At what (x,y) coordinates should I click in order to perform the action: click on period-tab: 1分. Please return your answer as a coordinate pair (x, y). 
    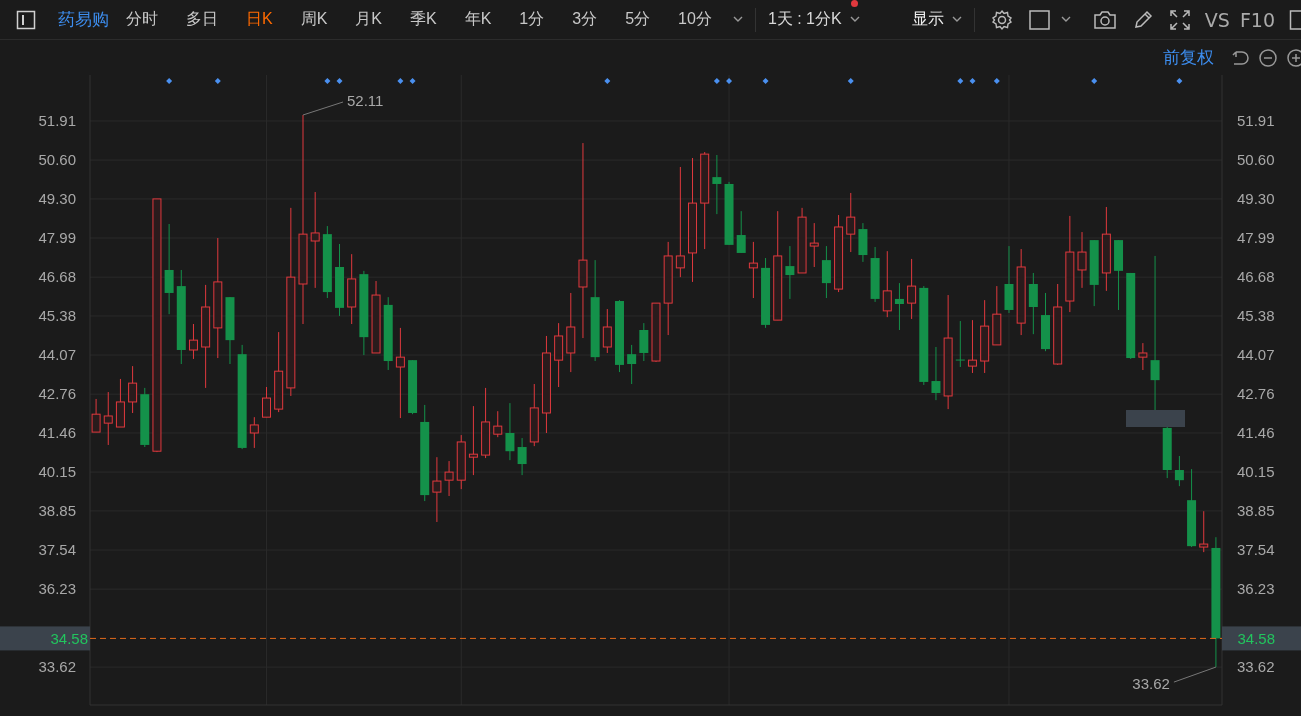
    Looking at the image, I should click on (532, 19).